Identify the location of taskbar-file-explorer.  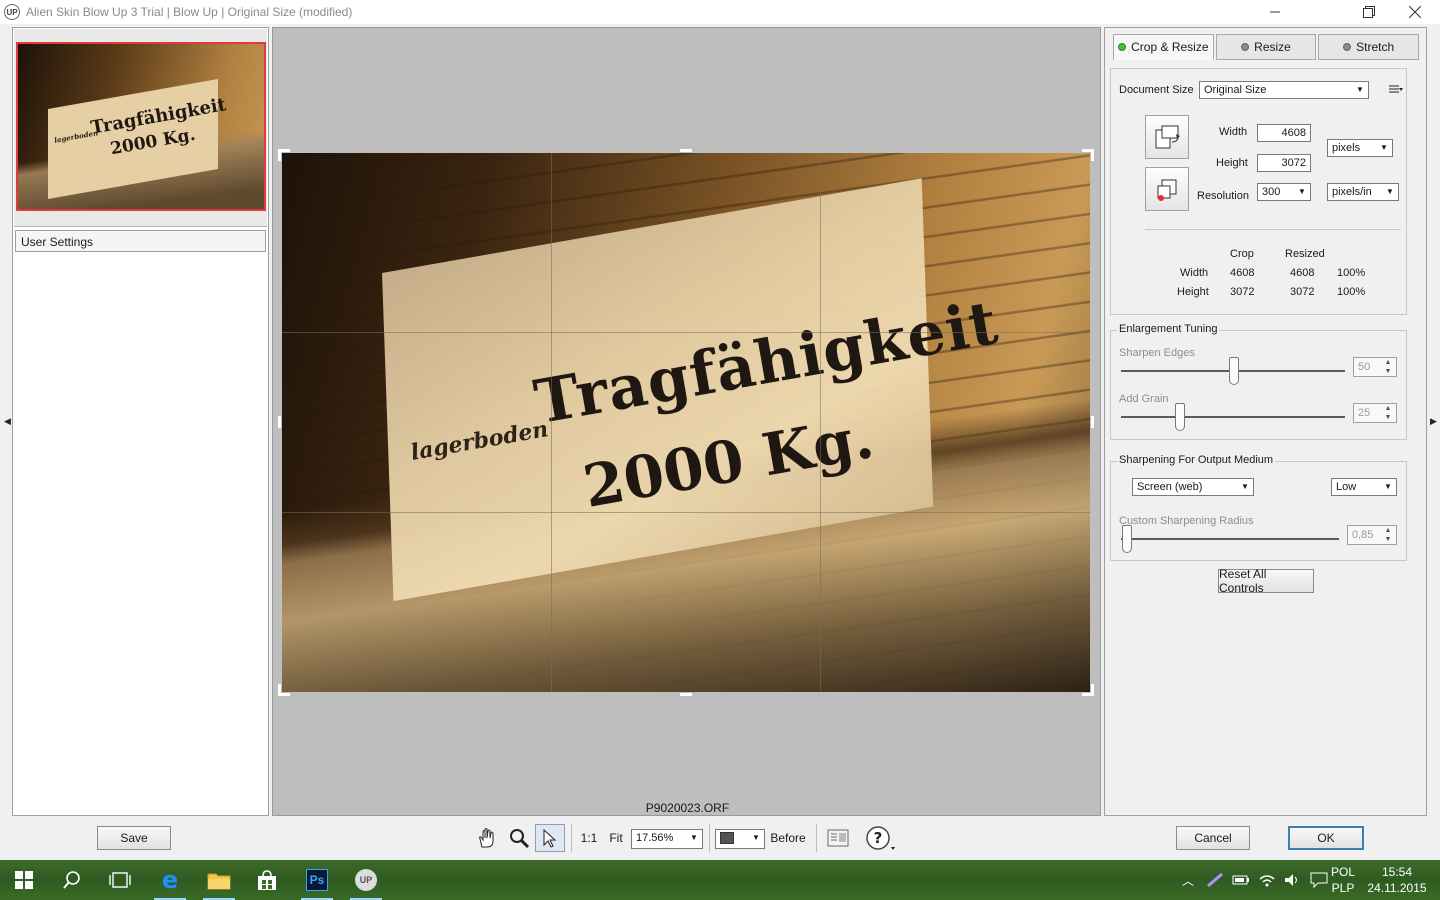
(219, 880).